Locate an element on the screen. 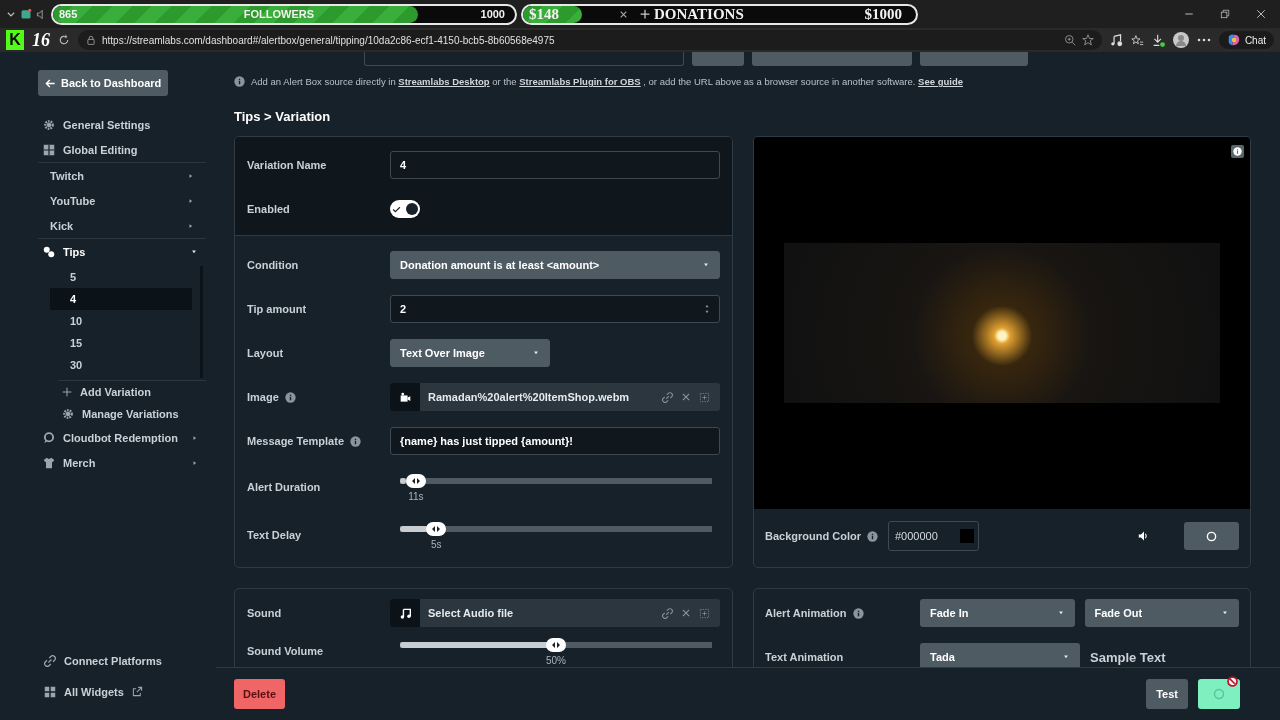 The image size is (1280, 720). dropdown: Fade Out is located at coordinates (1161, 613).